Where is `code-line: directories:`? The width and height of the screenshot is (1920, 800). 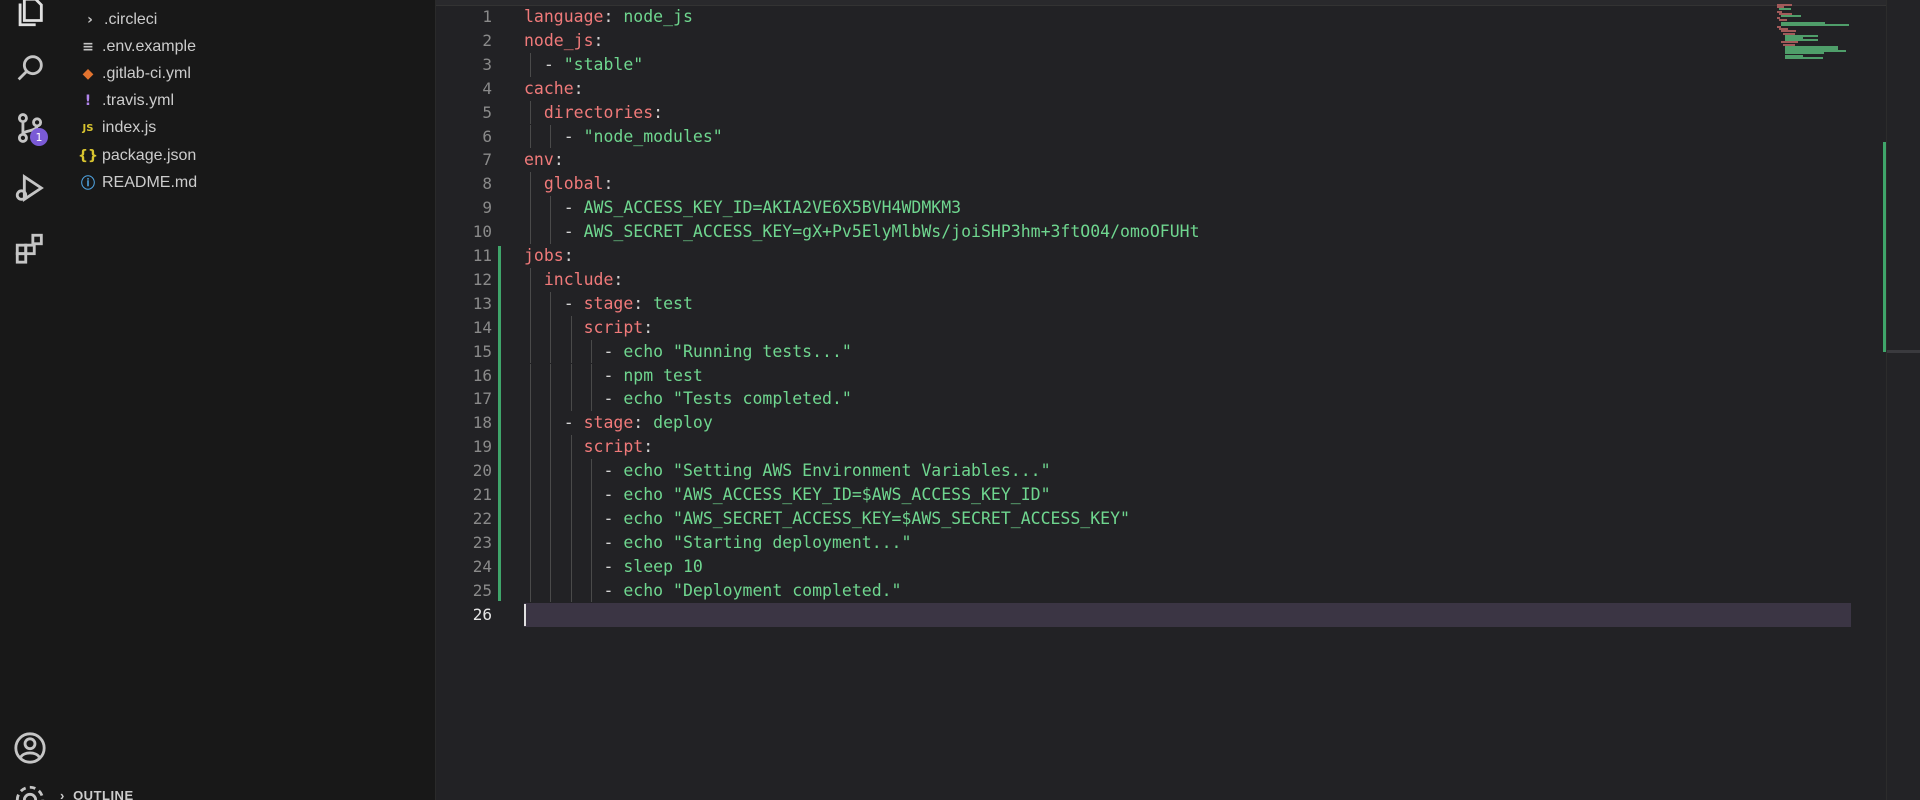
code-line: directories: is located at coordinates (603, 112).